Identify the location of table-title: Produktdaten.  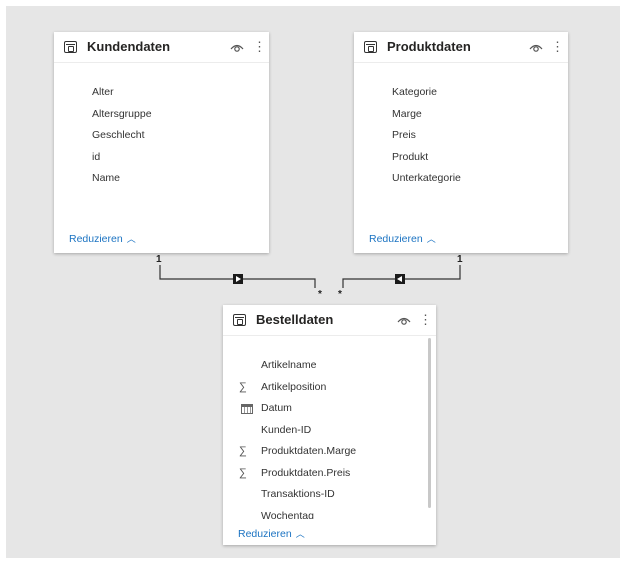
(429, 46).